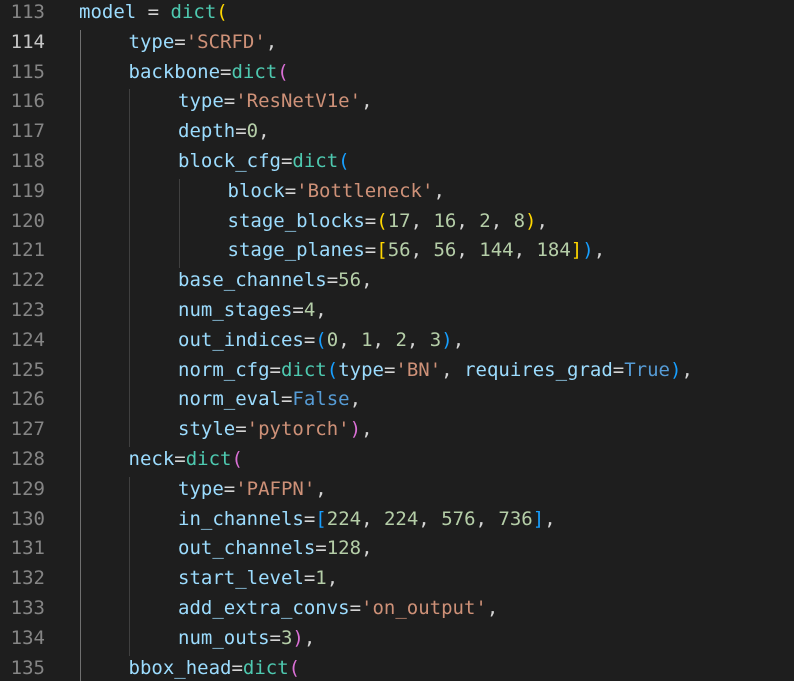 The height and width of the screenshot is (681, 794). What do you see at coordinates (27, 71) in the screenshot?
I see `line-number: 115` at bounding box center [27, 71].